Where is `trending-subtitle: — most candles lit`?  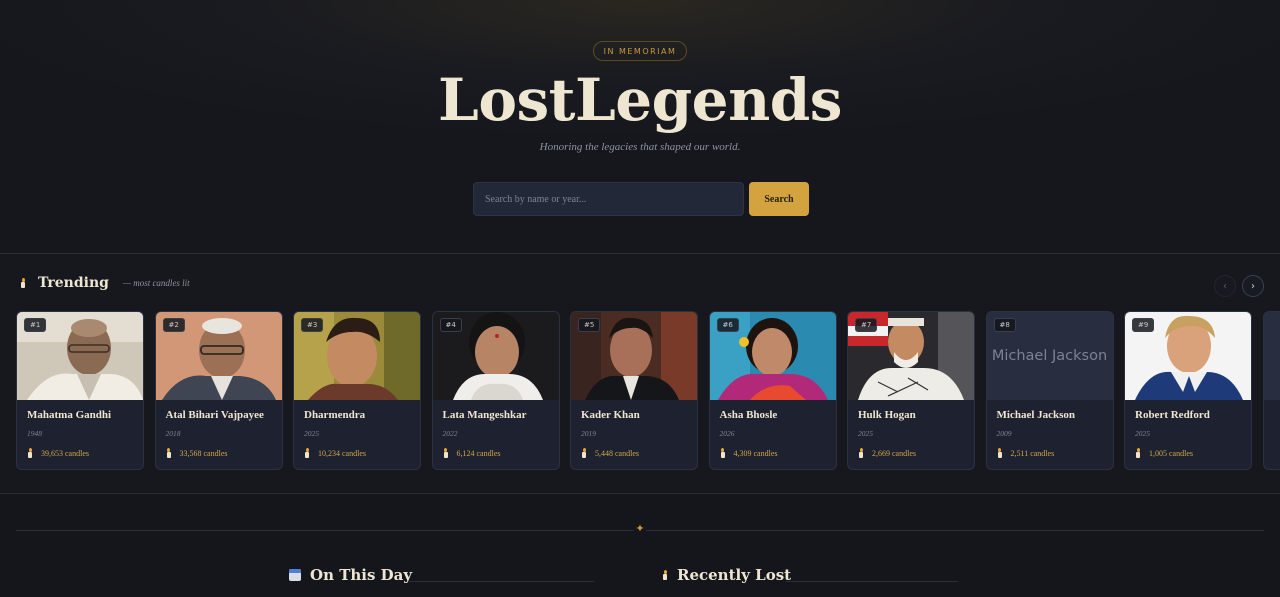
trending-subtitle: — most candles lit is located at coordinates (156, 283).